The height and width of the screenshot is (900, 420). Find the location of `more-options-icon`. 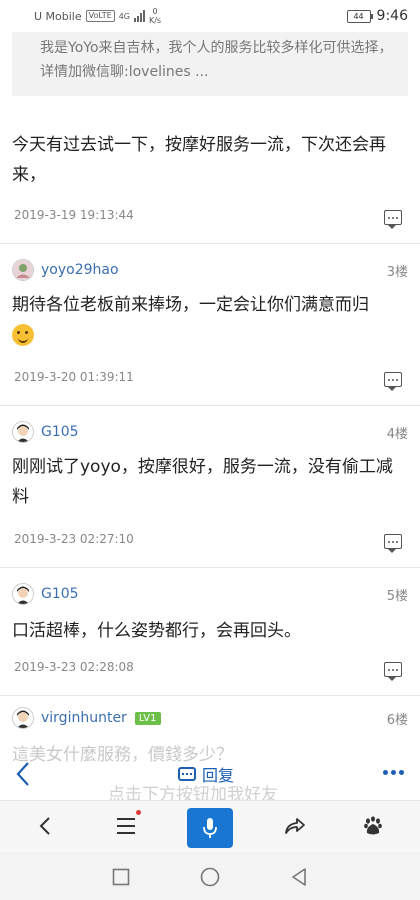

more-options-icon is located at coordinates (393, 772).